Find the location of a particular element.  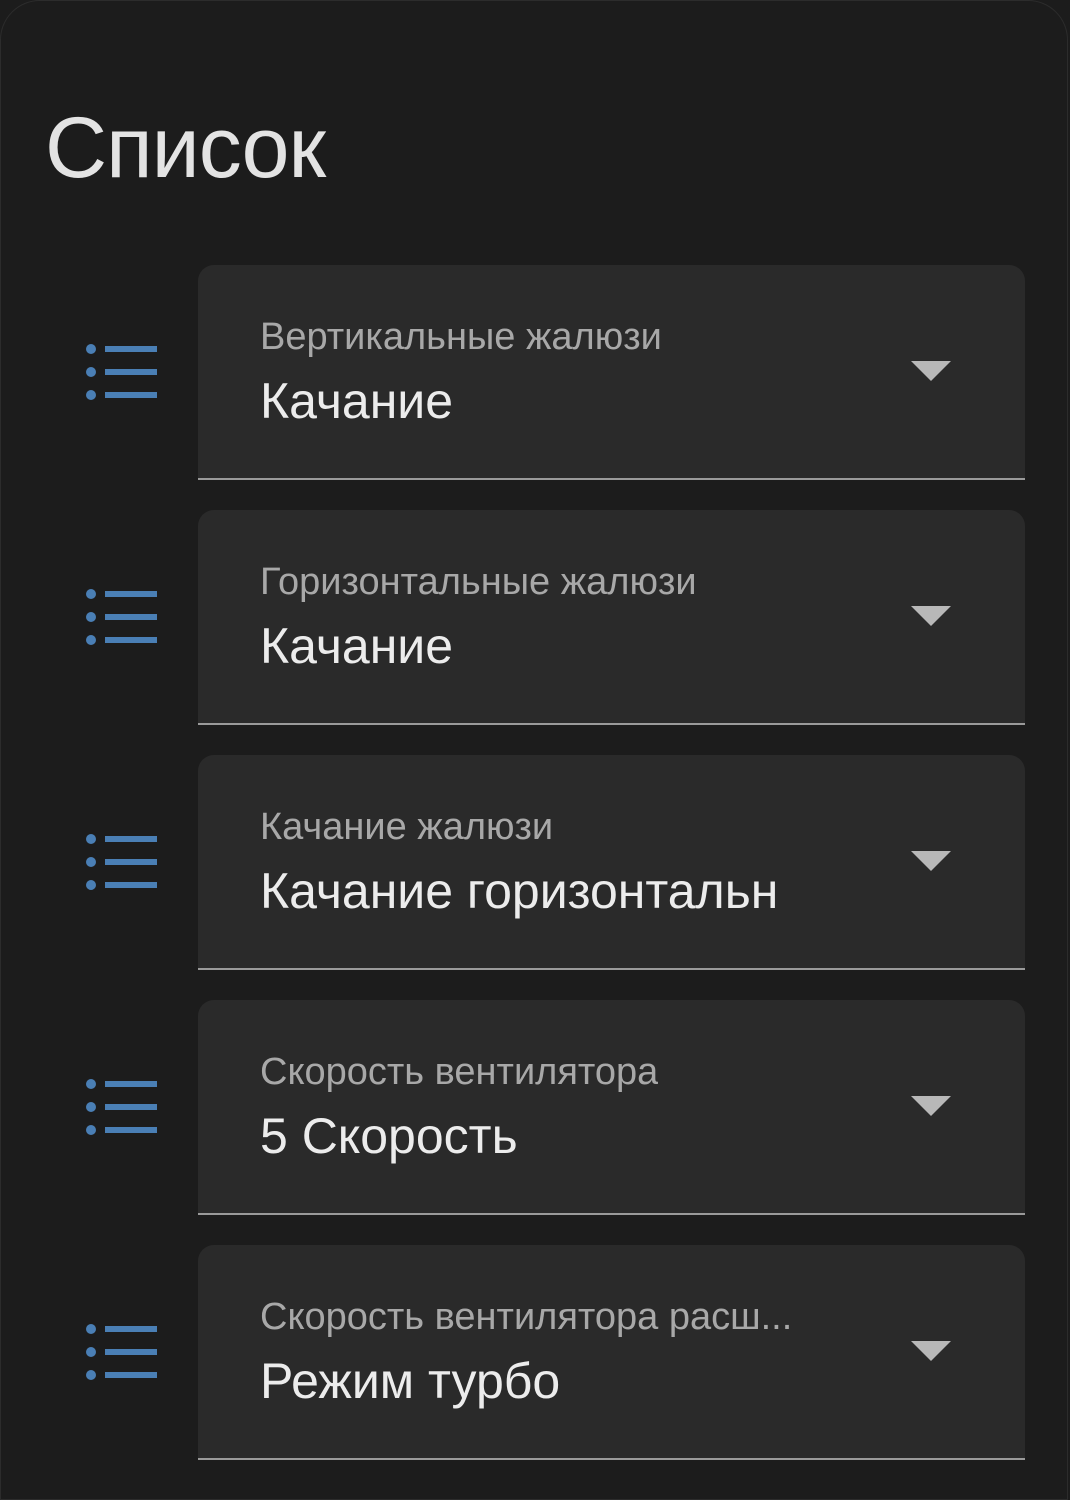

select-row-horizontal-louvers: Горизонтальные жалюзи Качание is located at coordinates (535, 617).